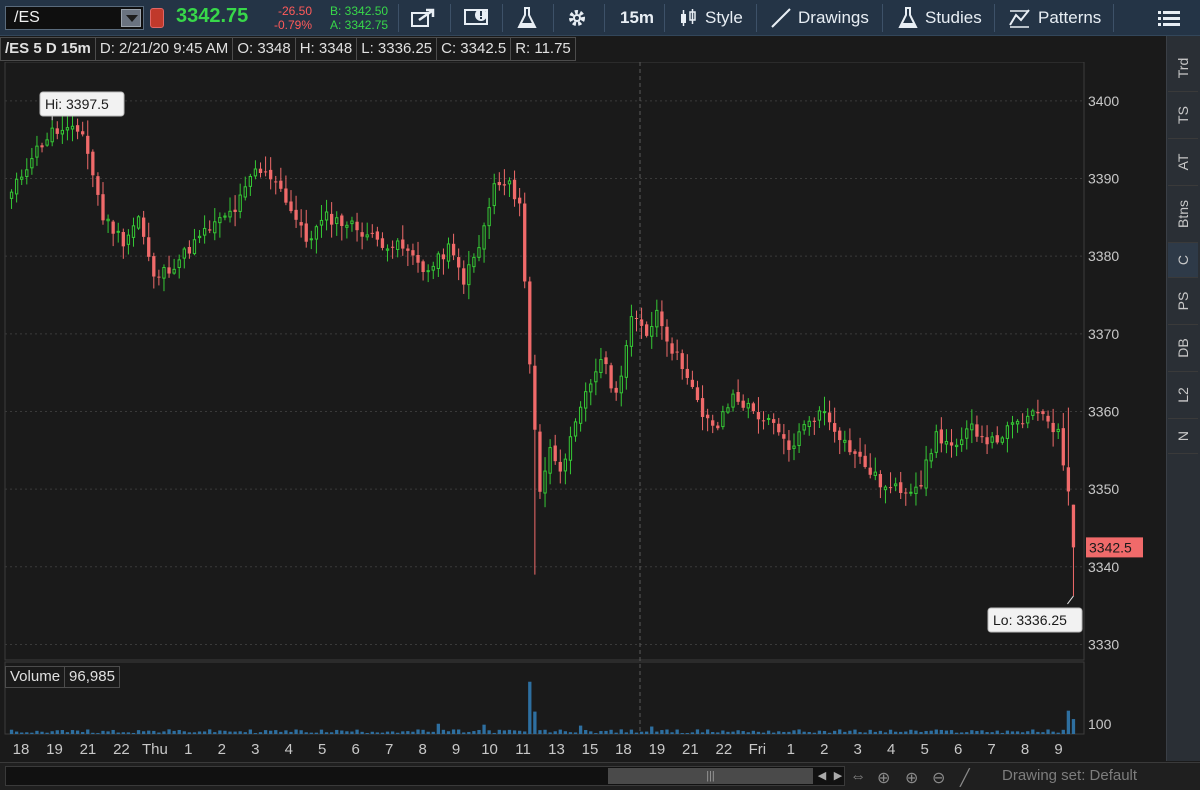 The height and width of the screenshot is (790, 1200). I want to click on scrollbar: ||| ◀ ▶ ⇔ ⊕ ⊕ ⊖ ╱ Drawing set: Default, so click(600, 776).